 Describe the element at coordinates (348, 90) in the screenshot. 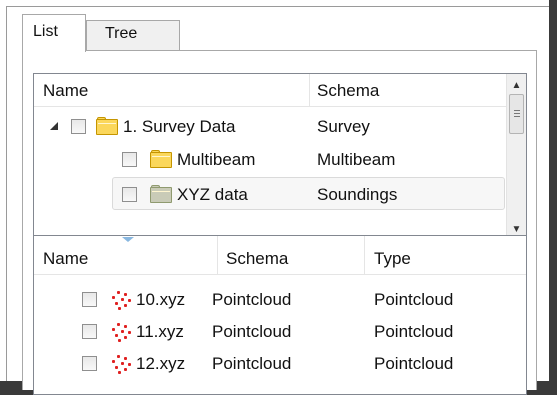

I see `tree-header-schema: Schema` at that location.